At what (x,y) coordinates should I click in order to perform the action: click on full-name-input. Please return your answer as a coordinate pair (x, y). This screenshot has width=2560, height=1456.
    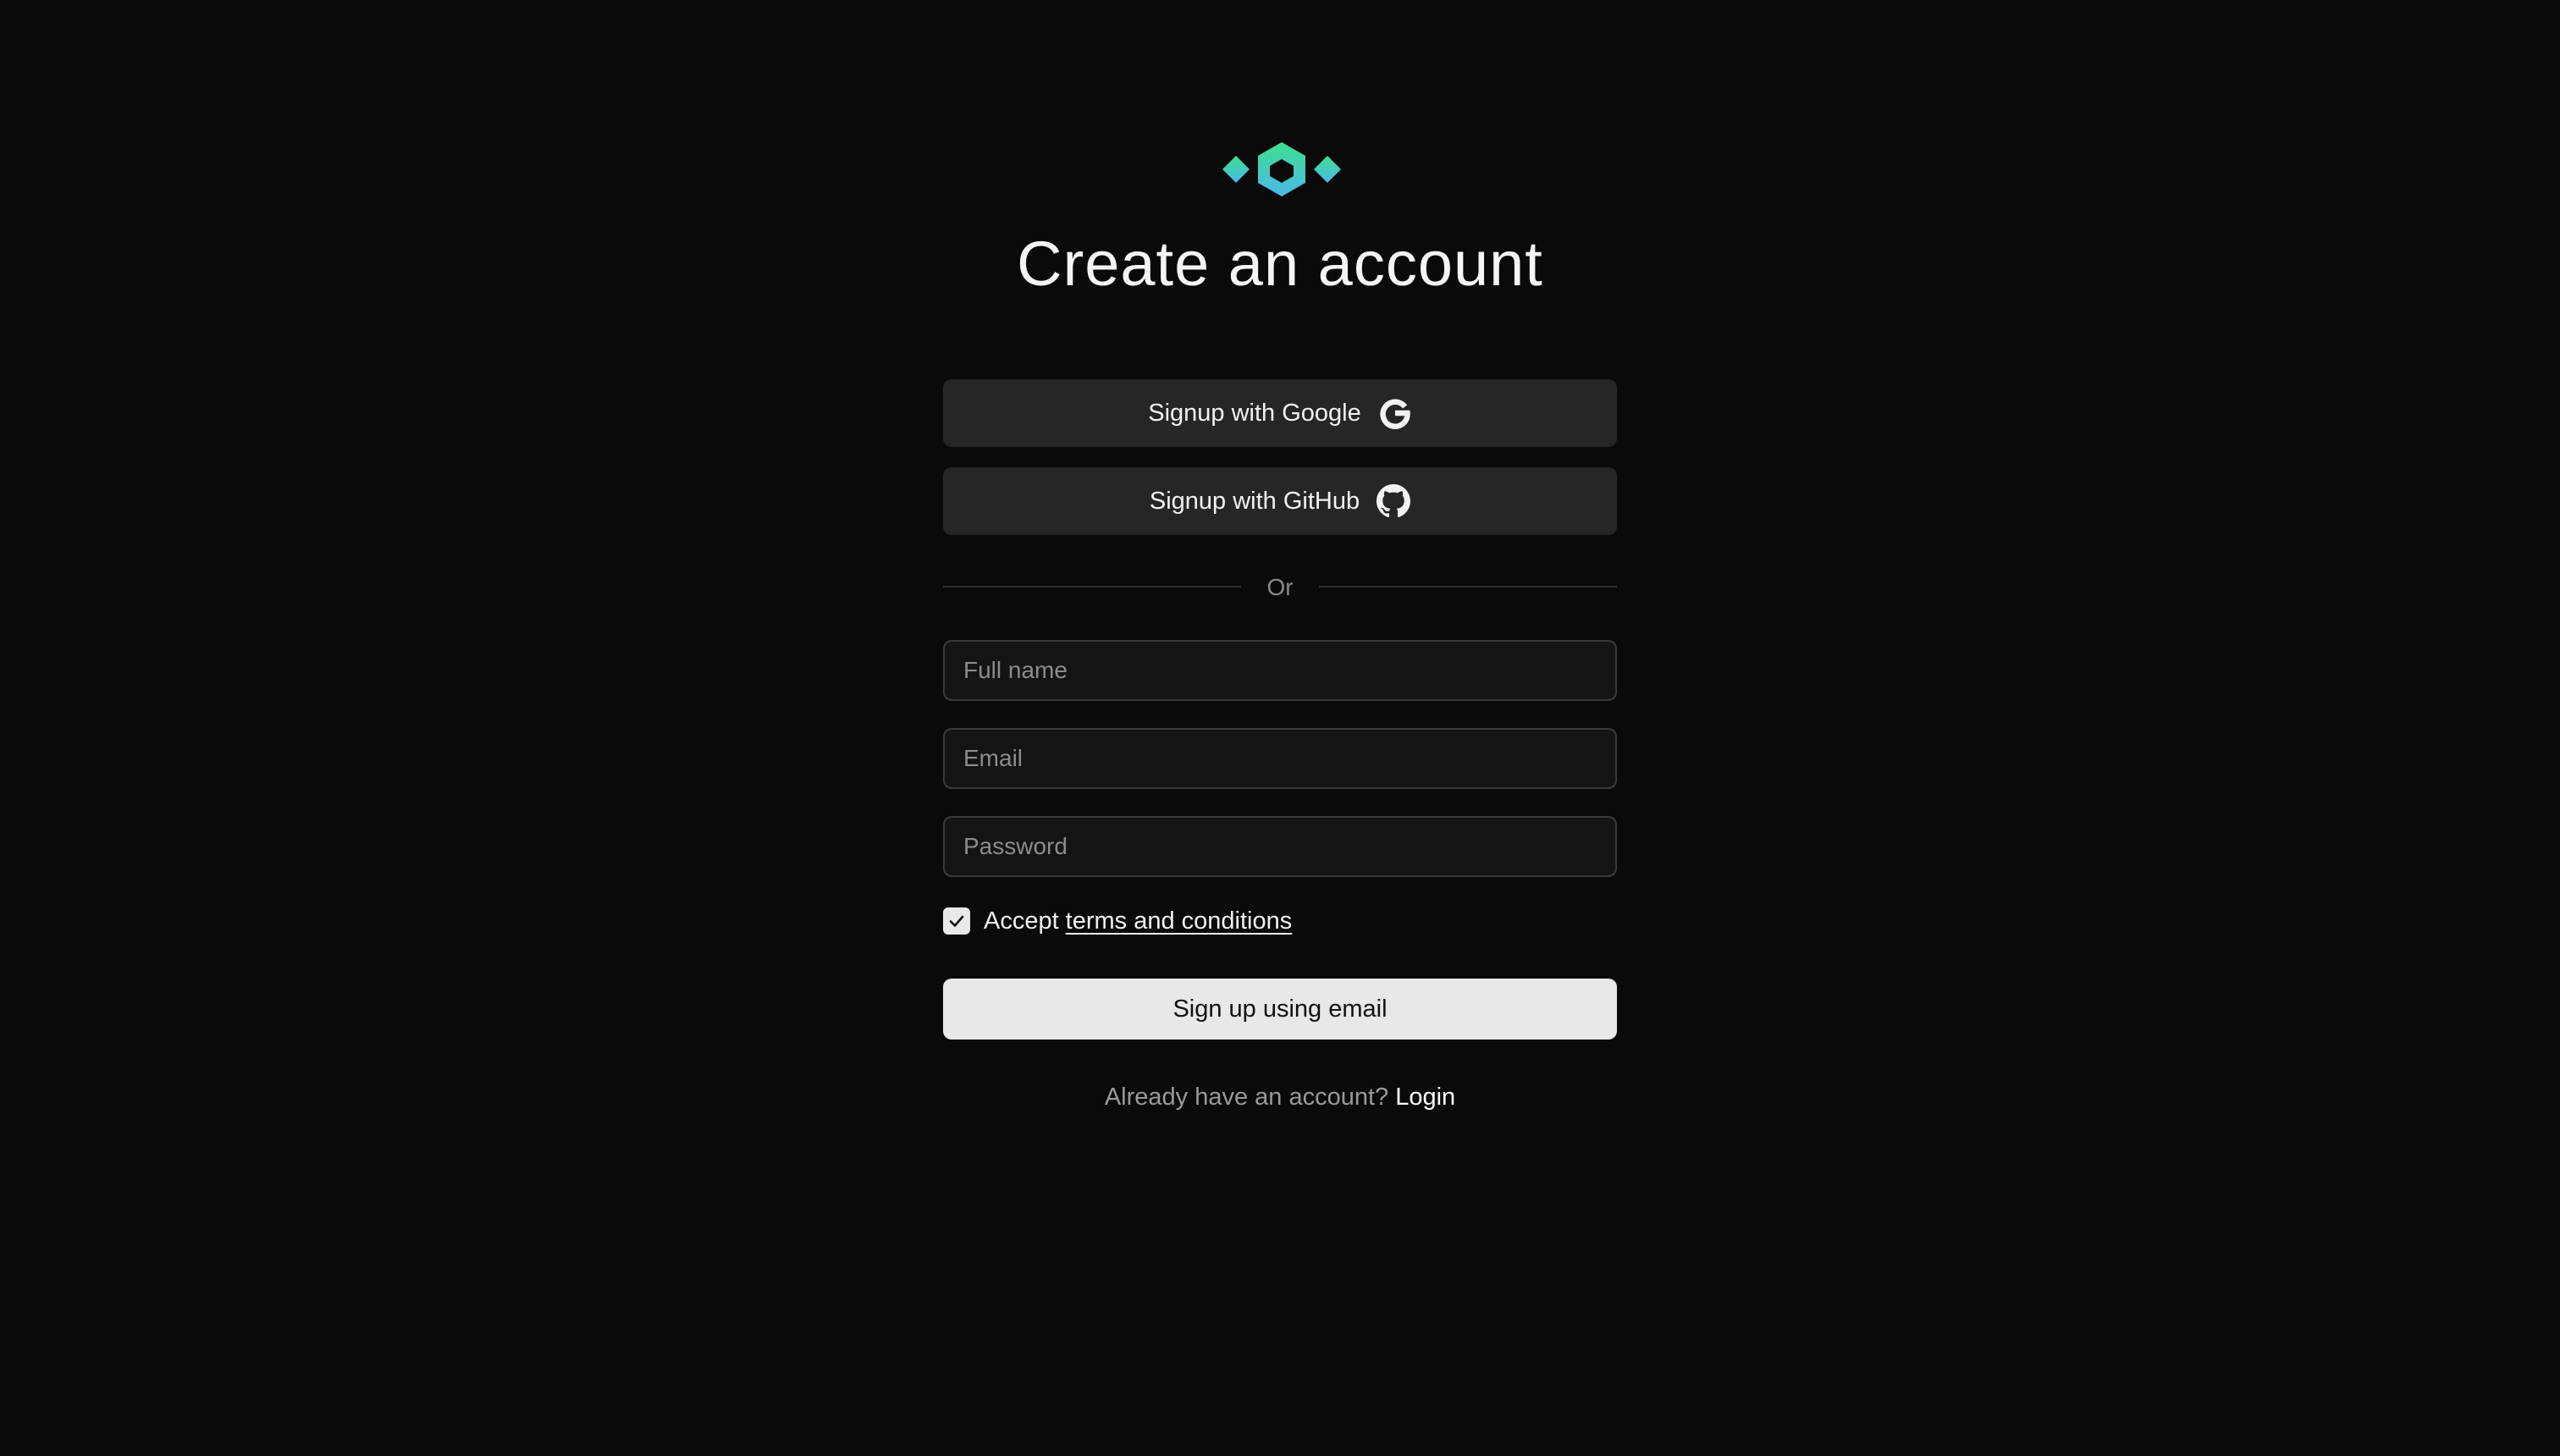
    Looking at the image, I should click on (1280, 671).